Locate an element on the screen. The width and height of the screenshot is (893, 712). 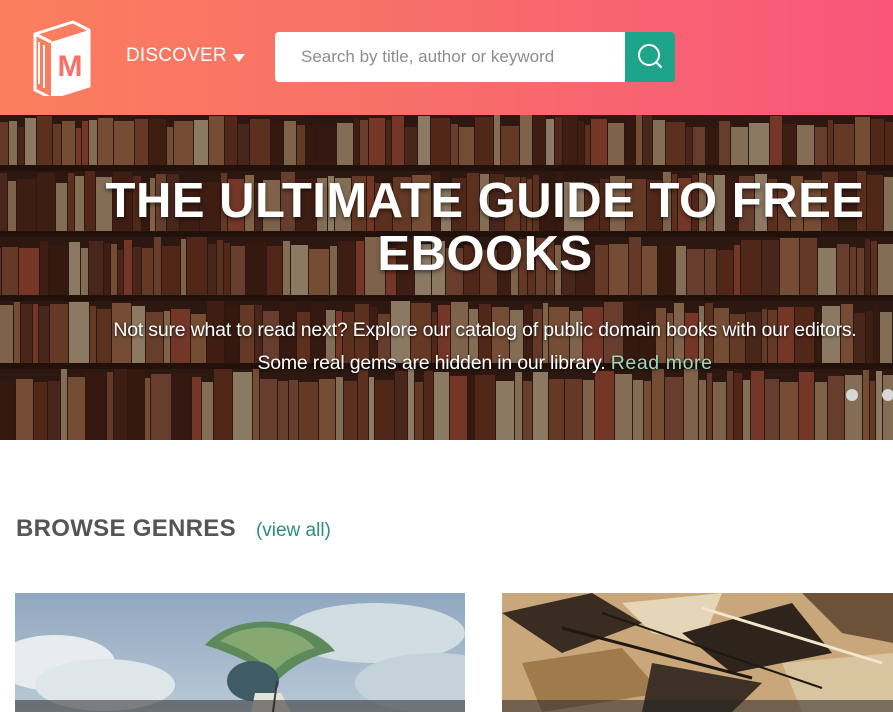
carousel-dots is located at coordinates (869, 395).